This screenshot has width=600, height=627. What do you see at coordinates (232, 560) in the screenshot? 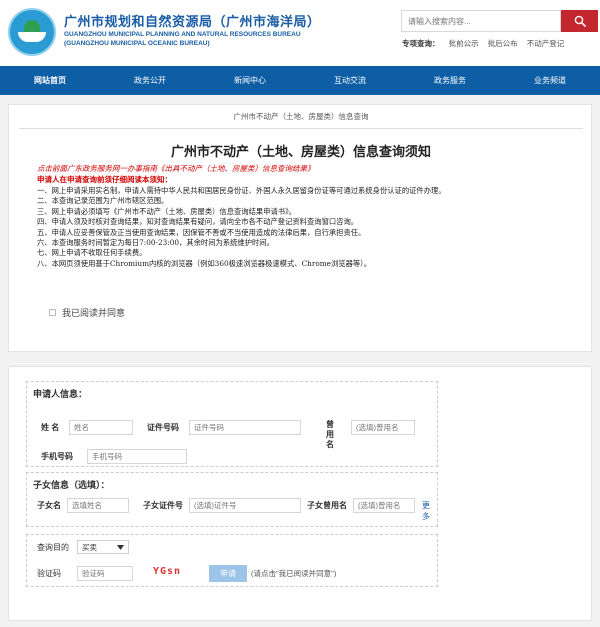
I see `query-section: 查询目的 买卖 验证码 YGsn 申请 (请点击"我已阅读并同意")` at bounding box center [232, 560].